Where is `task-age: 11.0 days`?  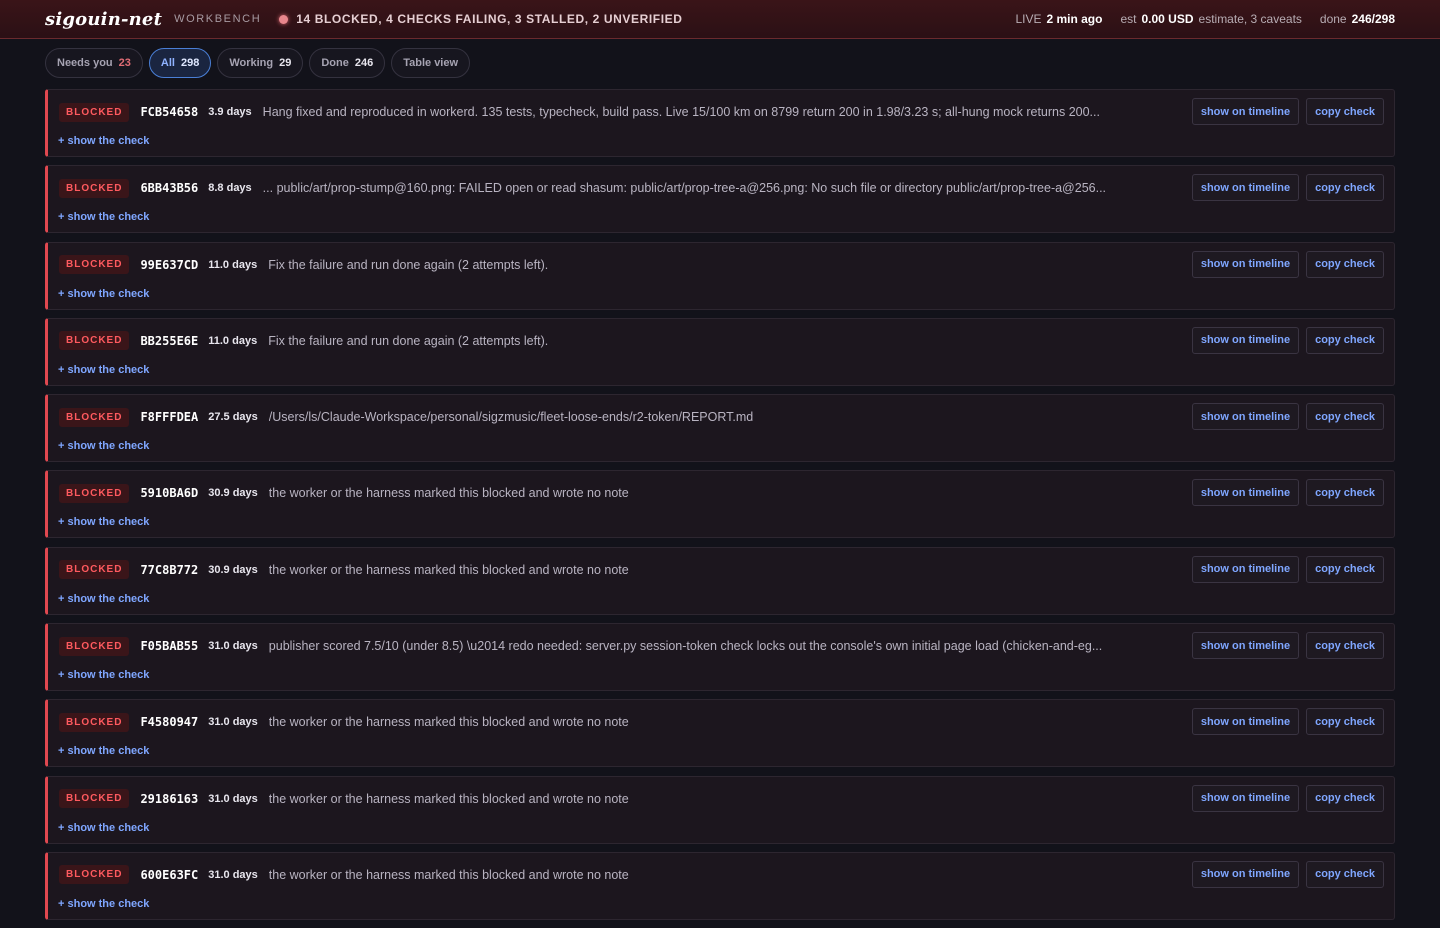
task-age: 11.0 days is located at coordinates (233, 340).